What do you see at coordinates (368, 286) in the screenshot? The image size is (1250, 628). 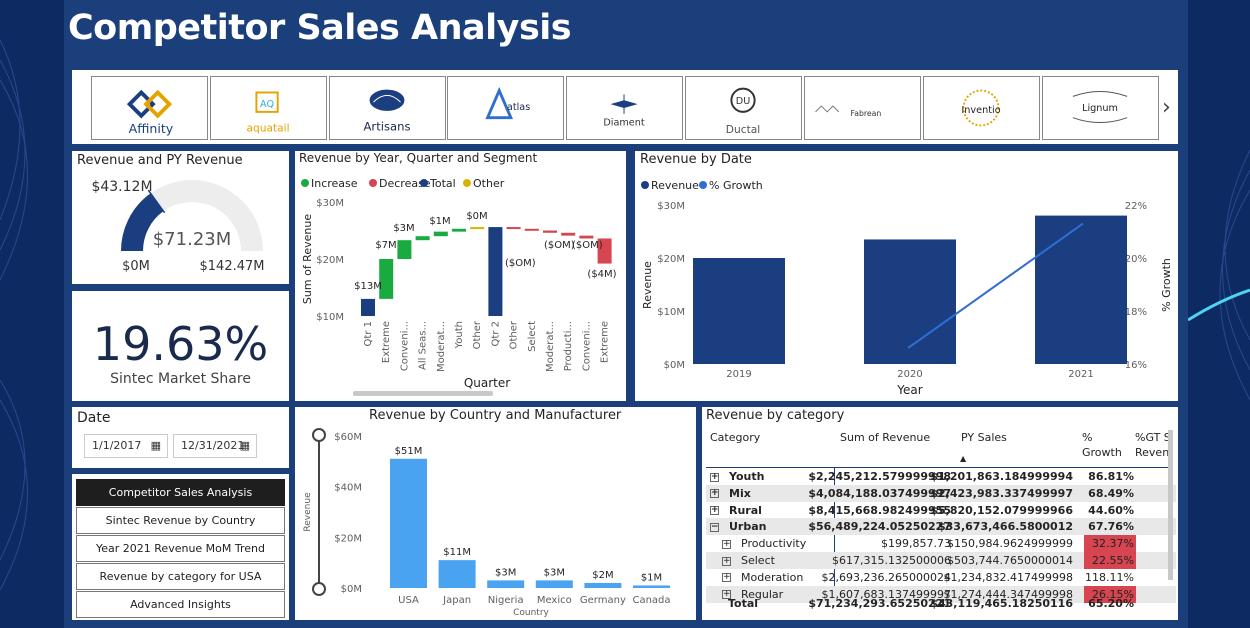 I see `data-label: $13M` at bounding box center [368, 286].